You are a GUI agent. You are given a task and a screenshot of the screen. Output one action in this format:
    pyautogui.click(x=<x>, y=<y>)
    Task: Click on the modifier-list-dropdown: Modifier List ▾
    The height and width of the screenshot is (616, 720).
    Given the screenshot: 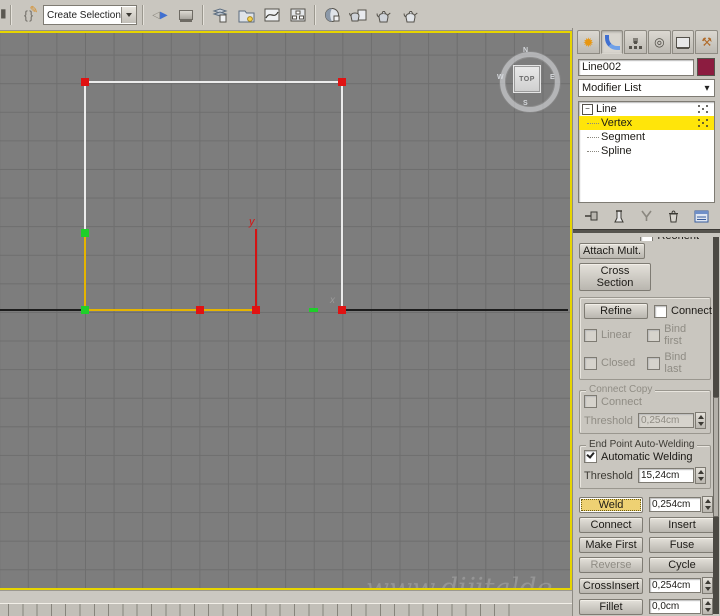 What is the action you would take?
    pyautogui.click(x=646, y=88)
    